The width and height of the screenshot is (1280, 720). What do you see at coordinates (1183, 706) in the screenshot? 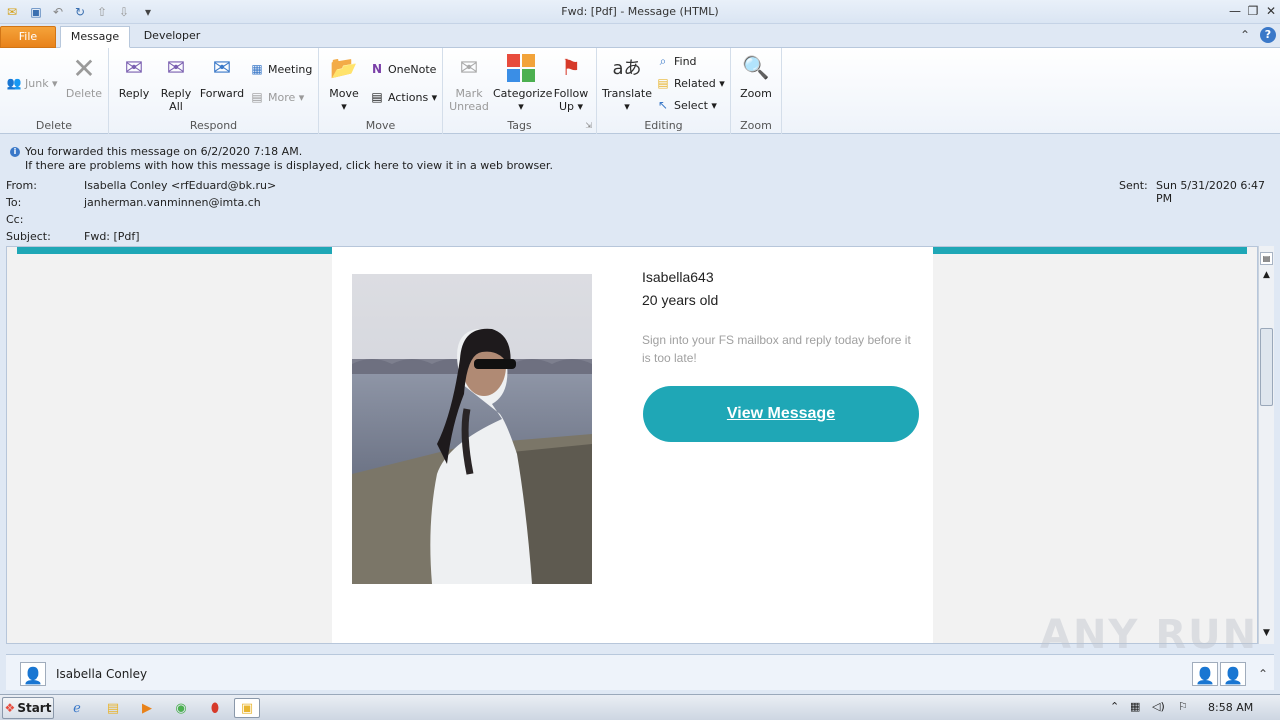
I see `flag-tray-icon: ⚐` at bounding box center [1183, 706].